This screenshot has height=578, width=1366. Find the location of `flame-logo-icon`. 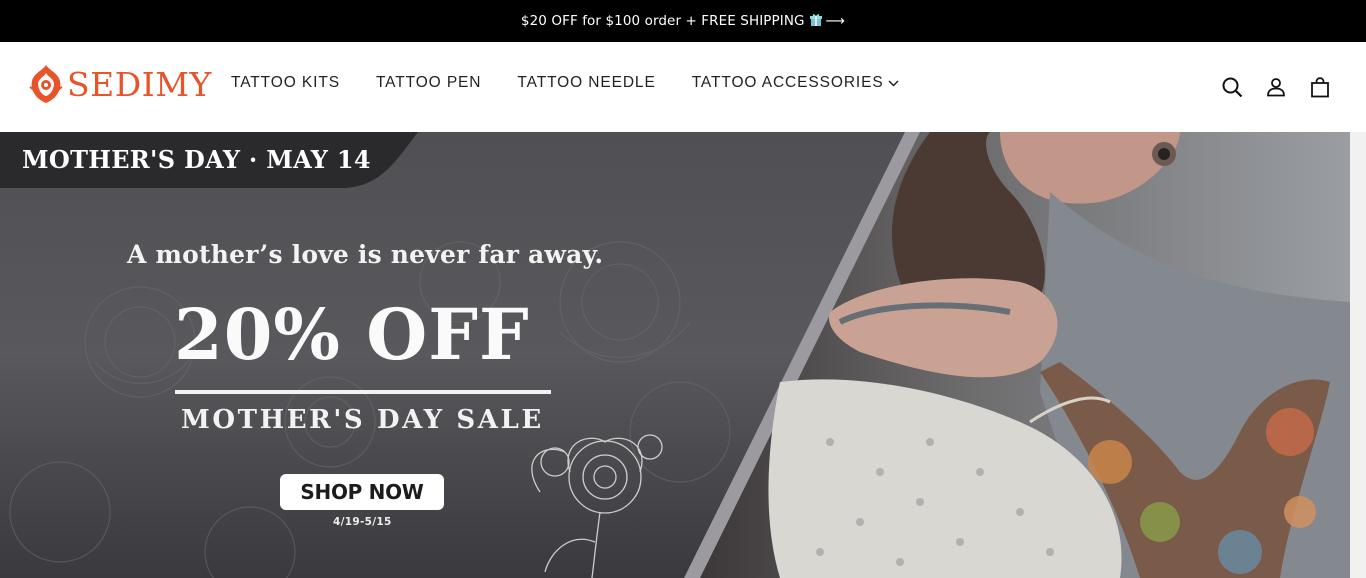

flame-logo-icon is located at coordinates (46, 84).